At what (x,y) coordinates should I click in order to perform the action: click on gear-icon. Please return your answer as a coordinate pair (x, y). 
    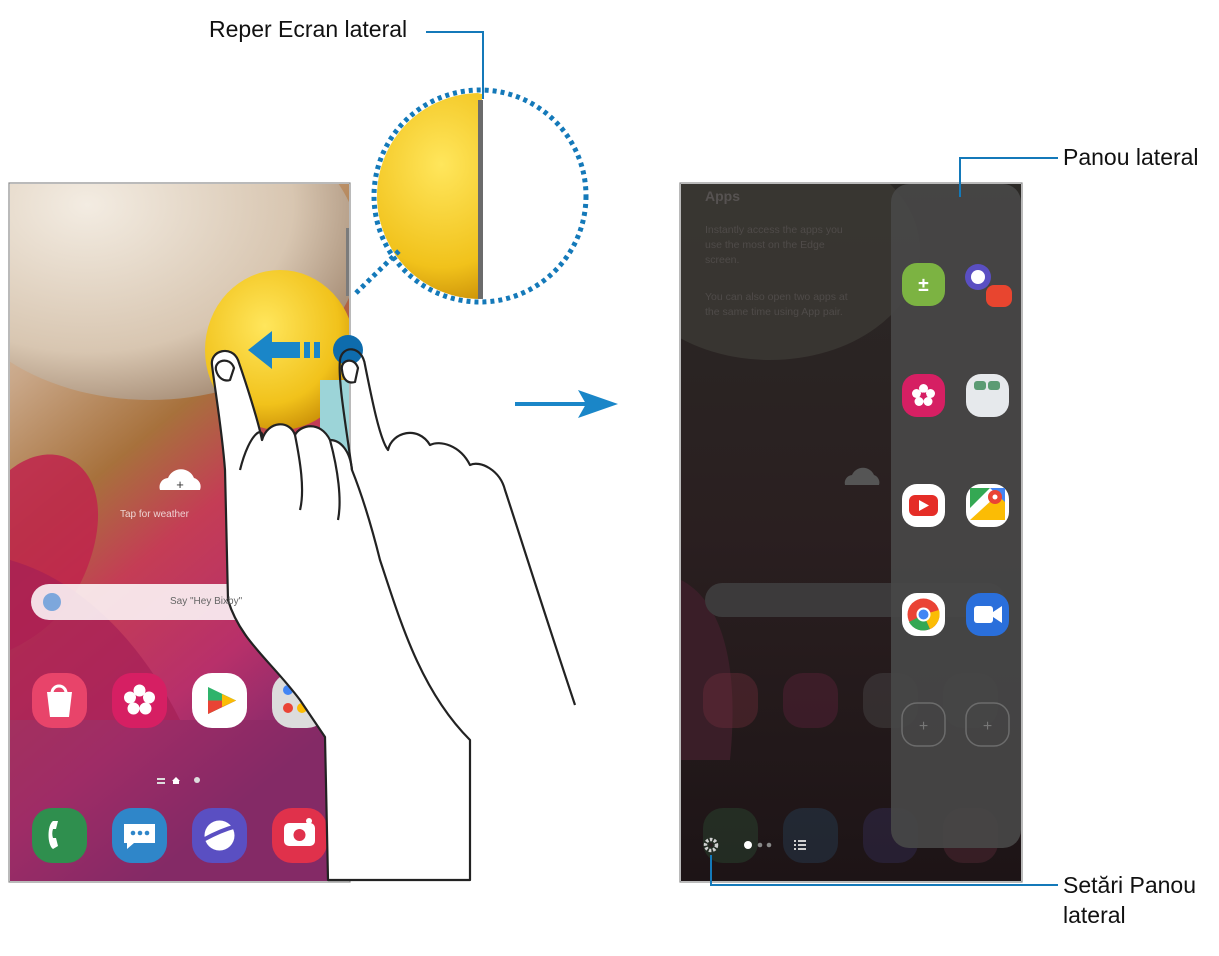
    Looking at the image, I should click on (711, 845).